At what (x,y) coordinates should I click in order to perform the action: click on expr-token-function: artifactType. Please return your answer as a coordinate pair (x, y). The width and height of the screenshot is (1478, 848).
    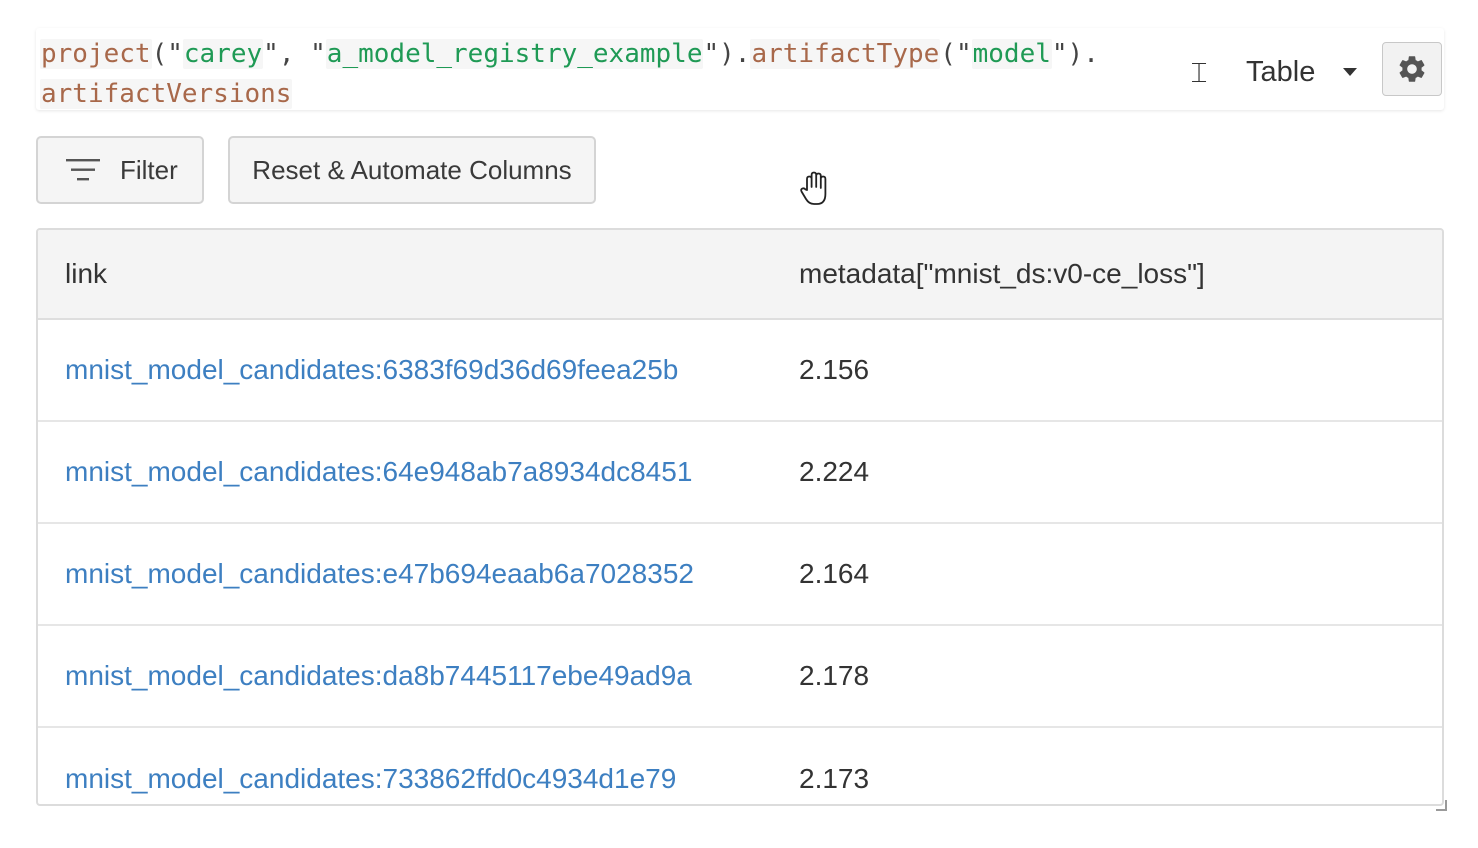
    Looking at the image, I should click on (845, 54).